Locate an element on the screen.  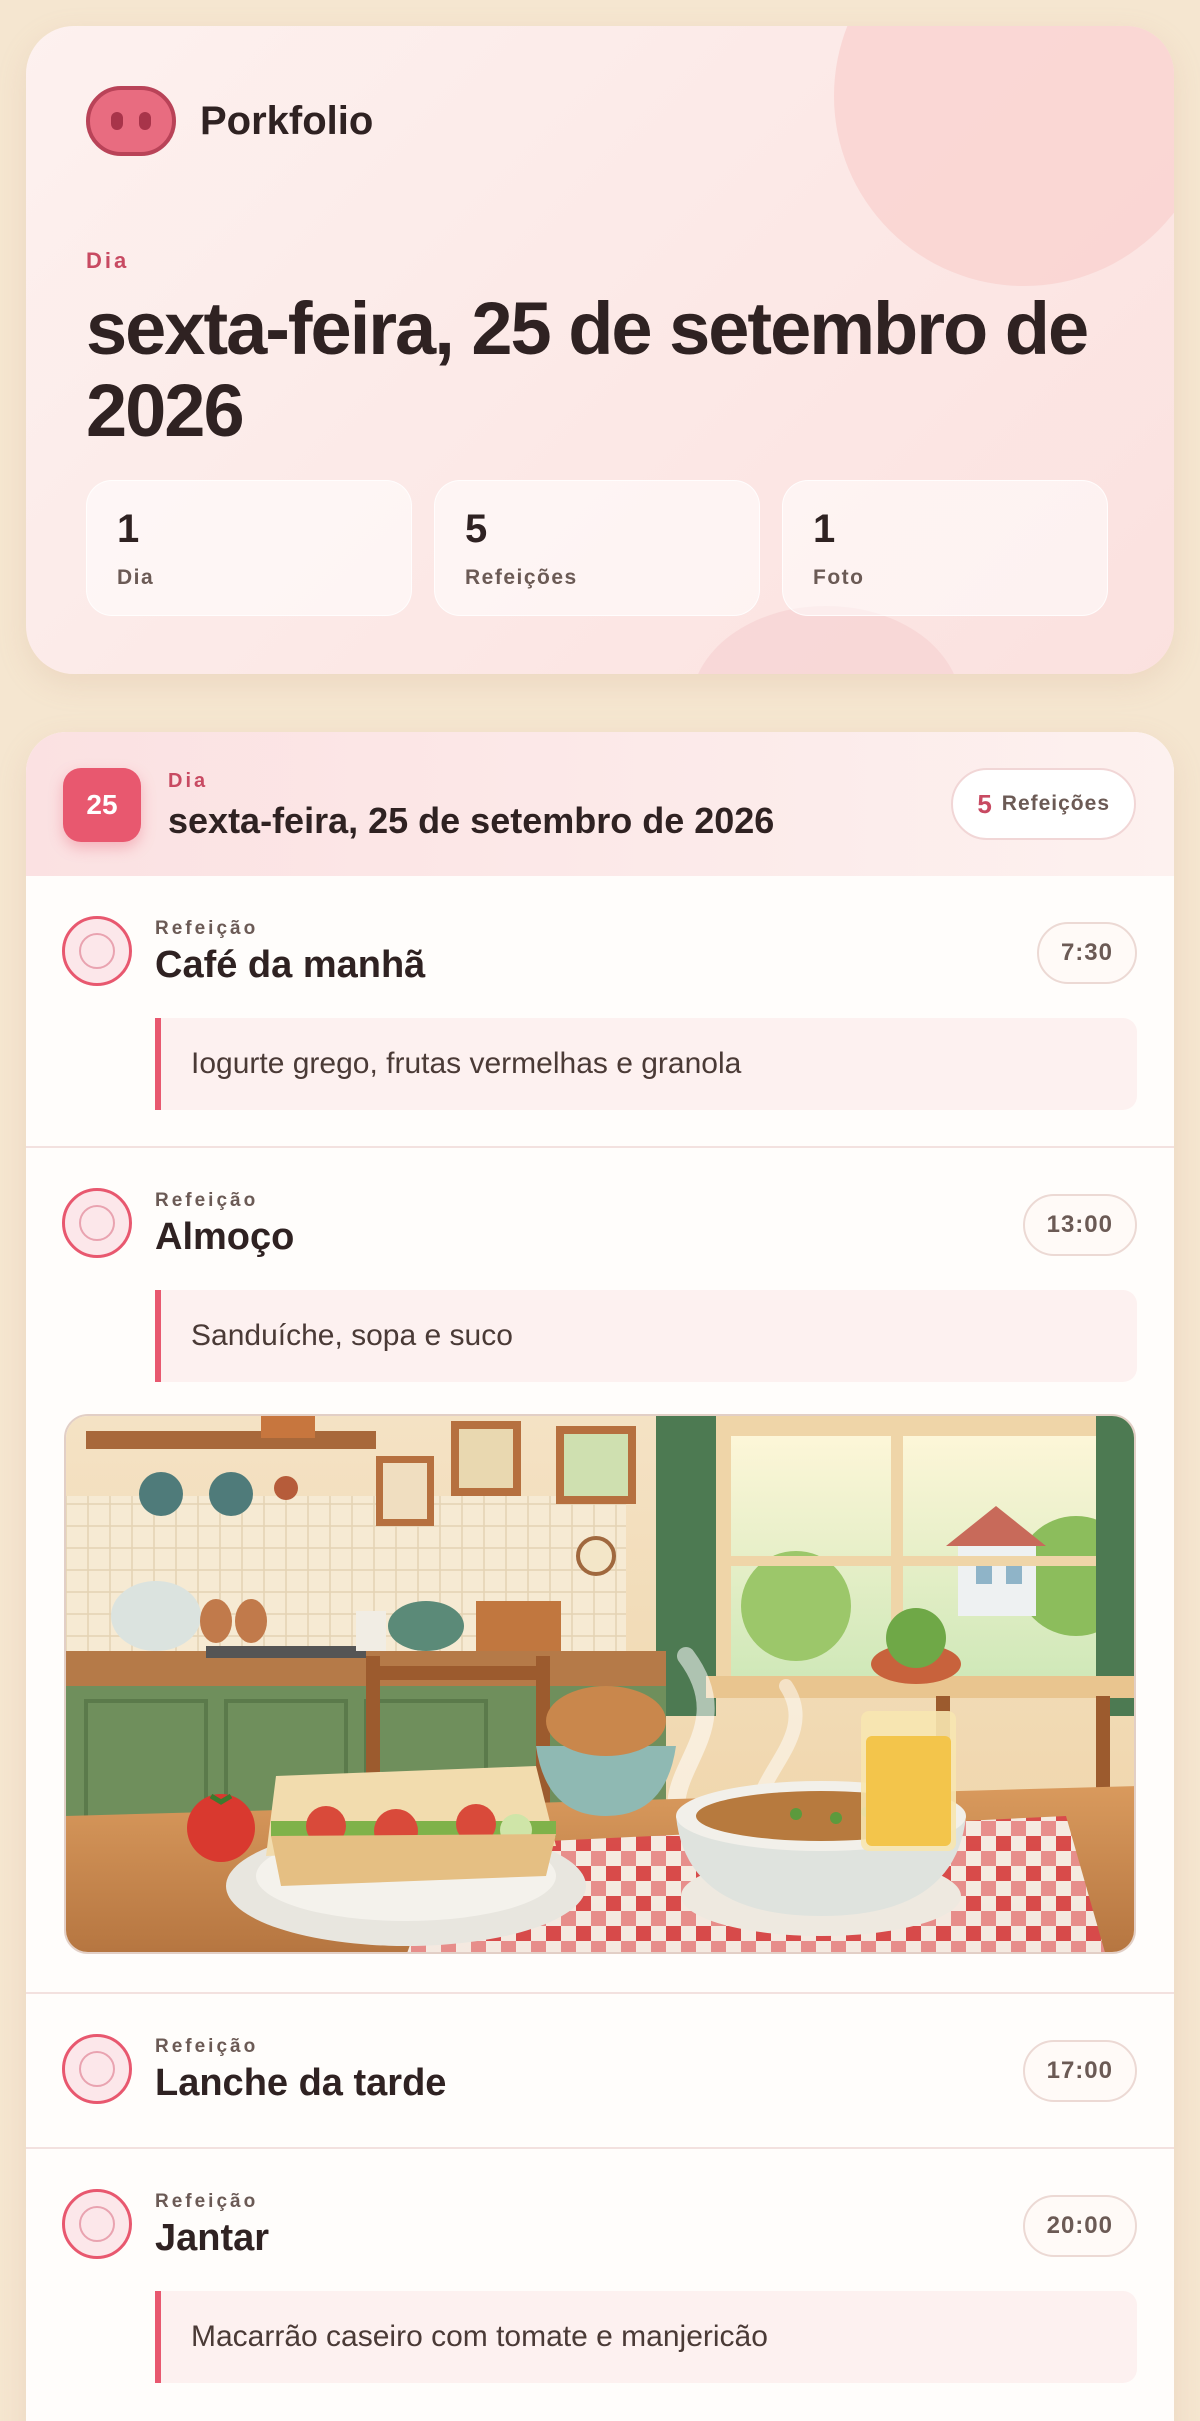
stat-value: 5 is located at coordinates (476, 529).